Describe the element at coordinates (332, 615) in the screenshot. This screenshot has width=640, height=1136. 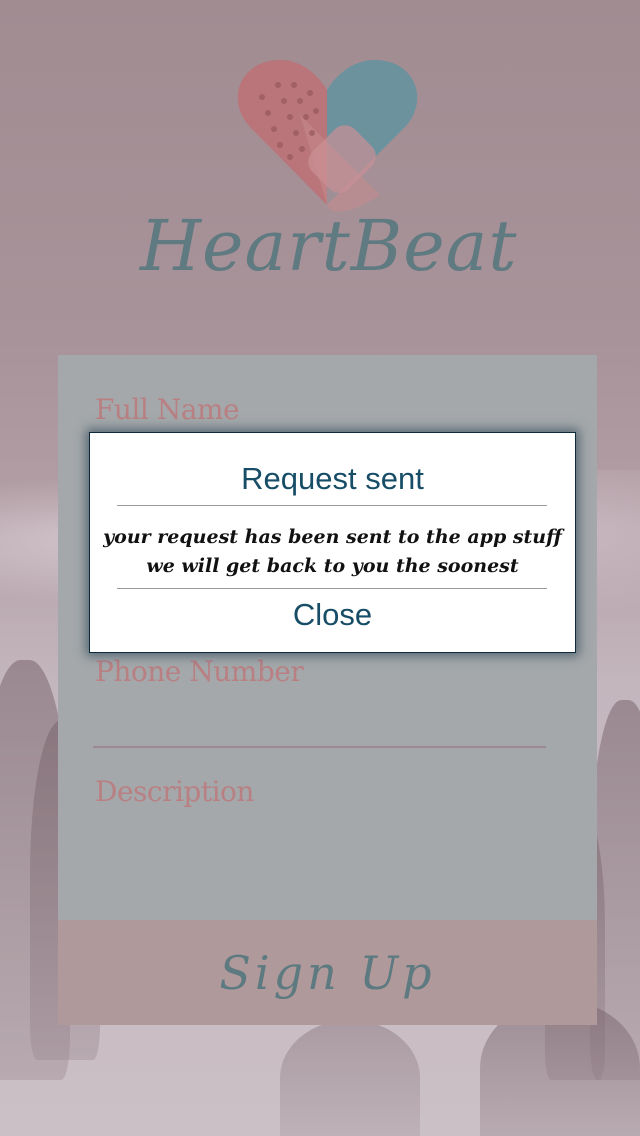
I see `close-button: Close` at that location.